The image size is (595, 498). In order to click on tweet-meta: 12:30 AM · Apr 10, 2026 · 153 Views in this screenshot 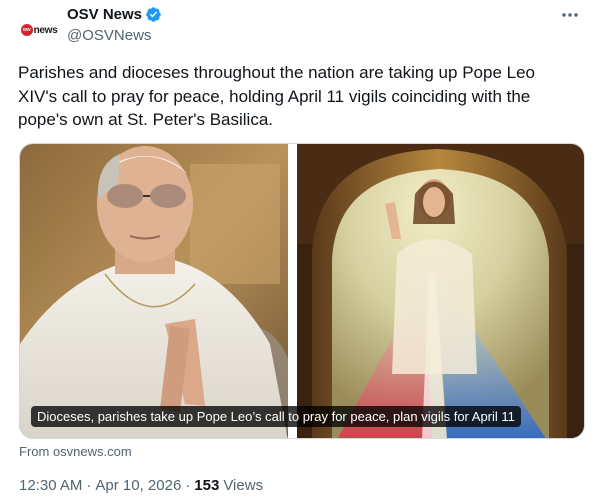, I will do `click(141, 485)`.